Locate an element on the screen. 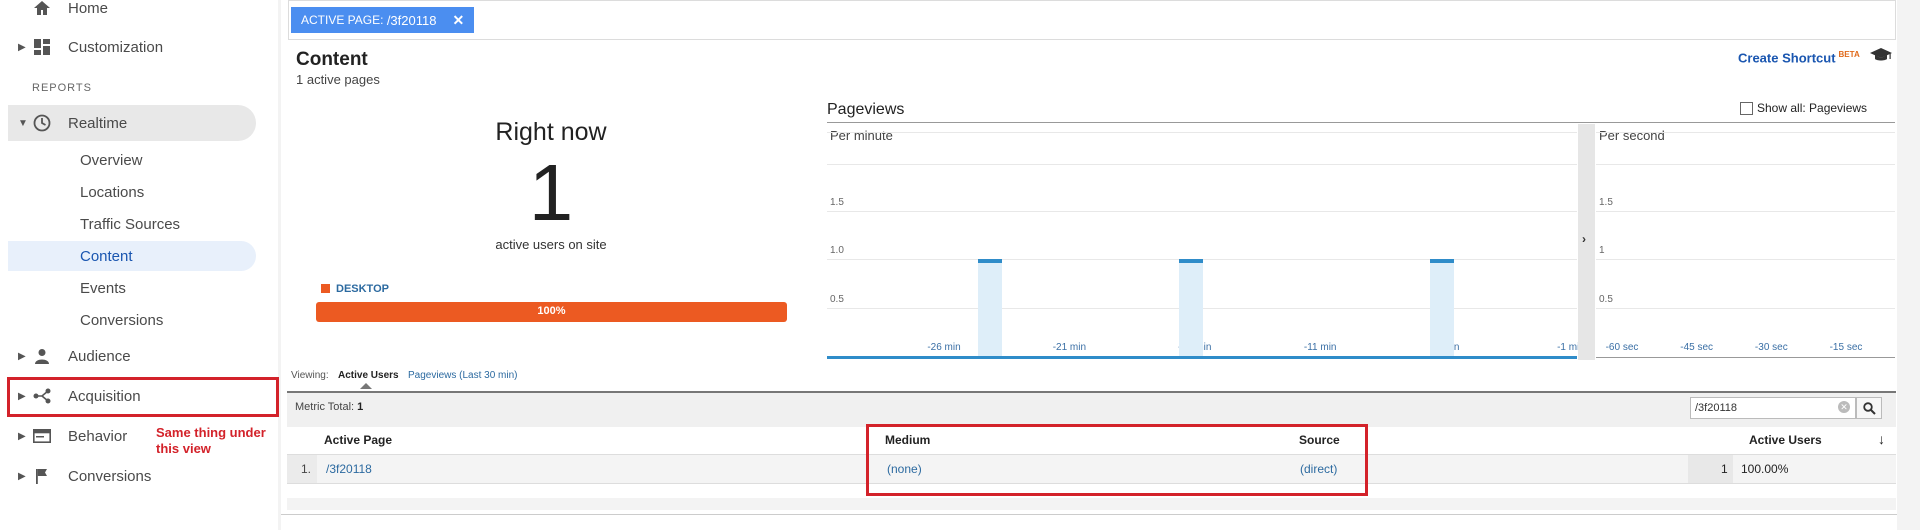 The height and width of the screenshot is (530, 1920). nav-conversions-label: Conversions is located at coordinates (110, 476).